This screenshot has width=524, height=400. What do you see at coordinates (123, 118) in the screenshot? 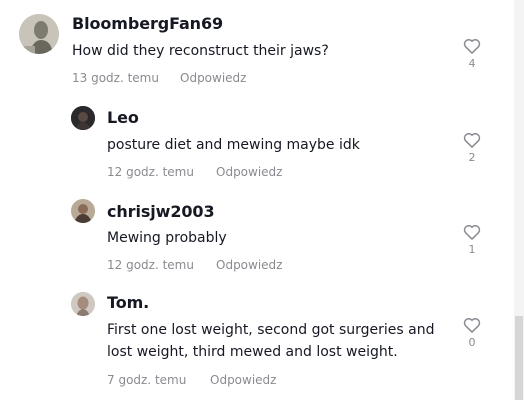
I see `comment-username: Leo` at bounding box center [123, 118].